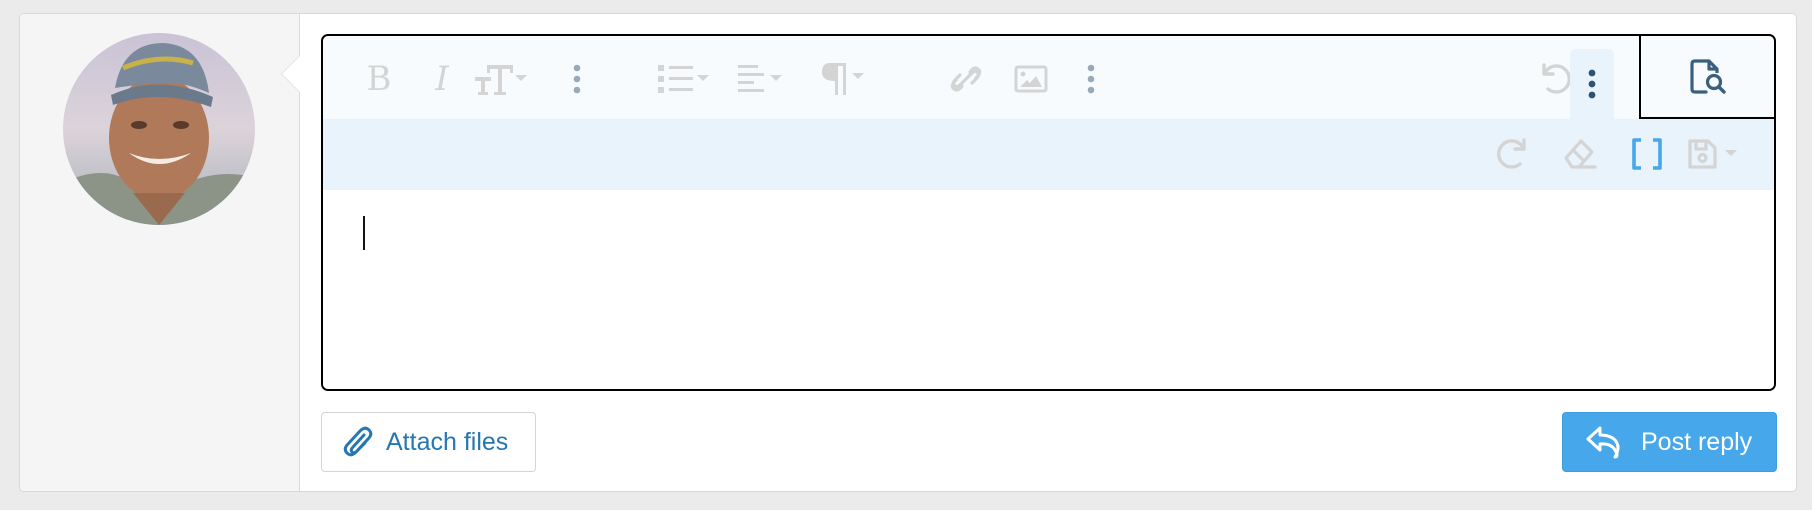 This screenshot has width=1812, height=510. What do you see at coordinates (160, 252) in the screenshot?
I see `user-column` at bounding box center [160, 252].